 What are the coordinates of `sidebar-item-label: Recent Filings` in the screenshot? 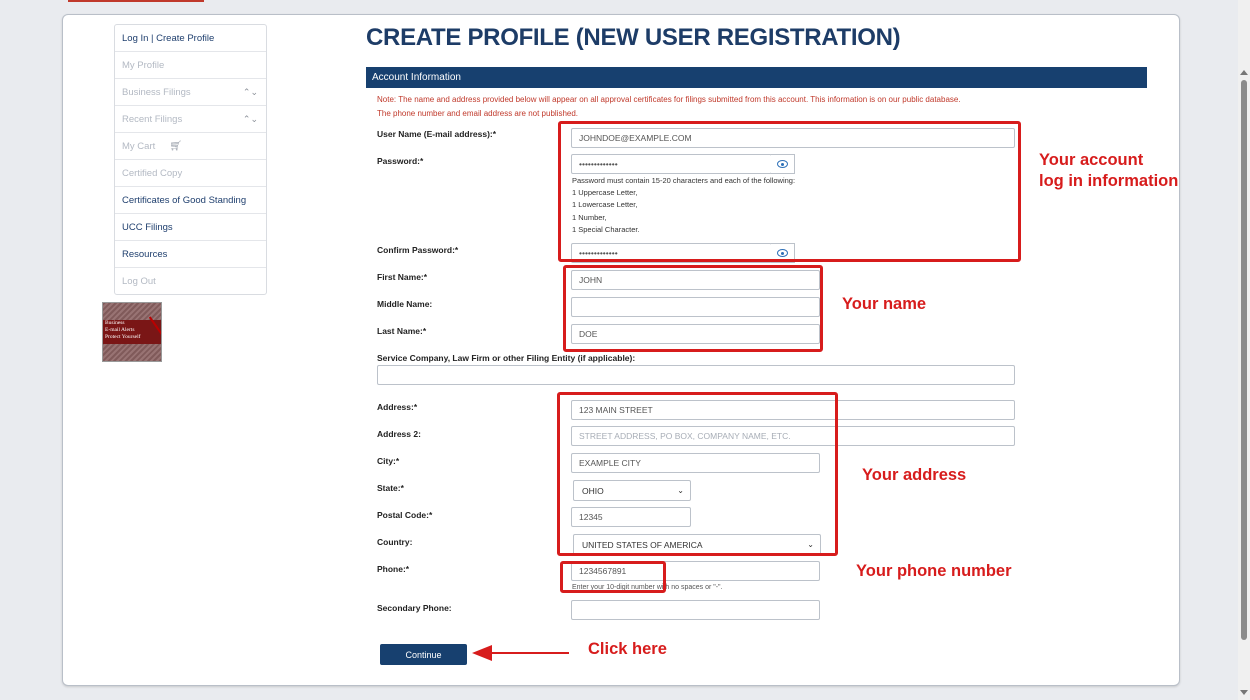 It's located at (152, 119).